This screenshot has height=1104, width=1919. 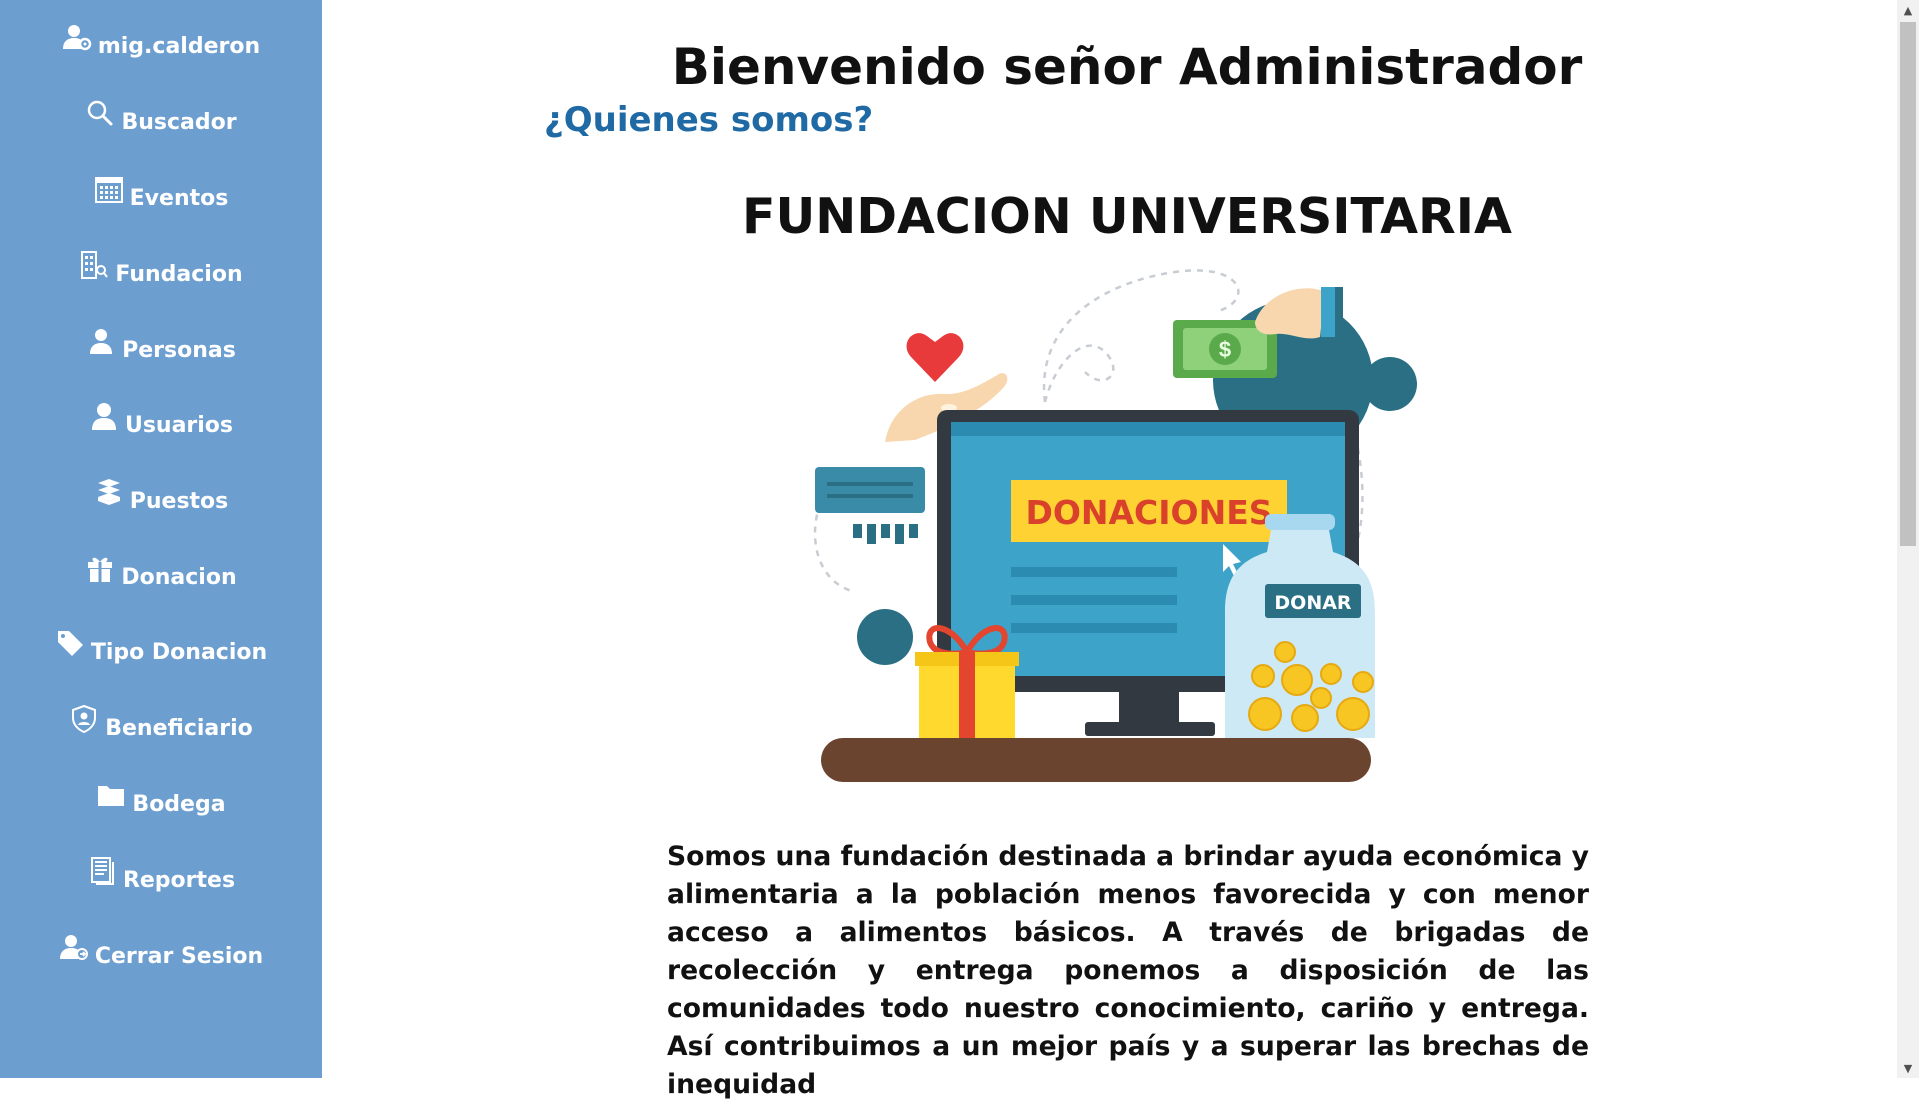 What do you see at coordinates (179, 728) in the screenshot?
I see `sidebar-item-label: Beneficiario` at bounding box center [179, 728].